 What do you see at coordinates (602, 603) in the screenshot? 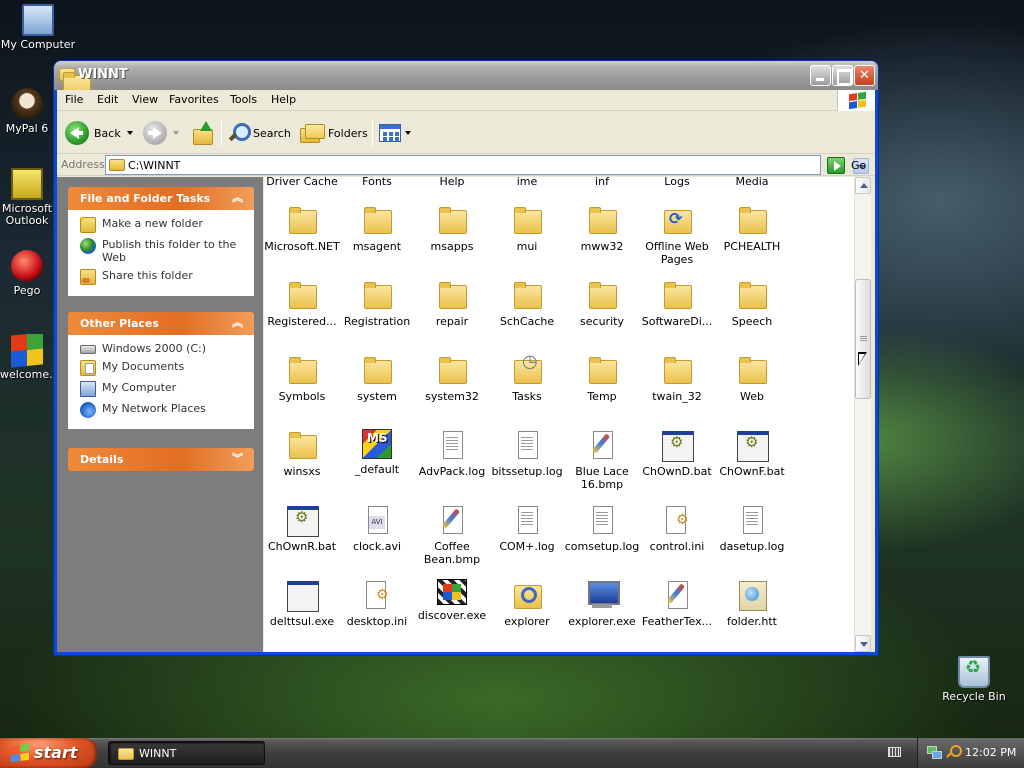
I see `file-item: explorer.exe` at bounding box center [602, 603].